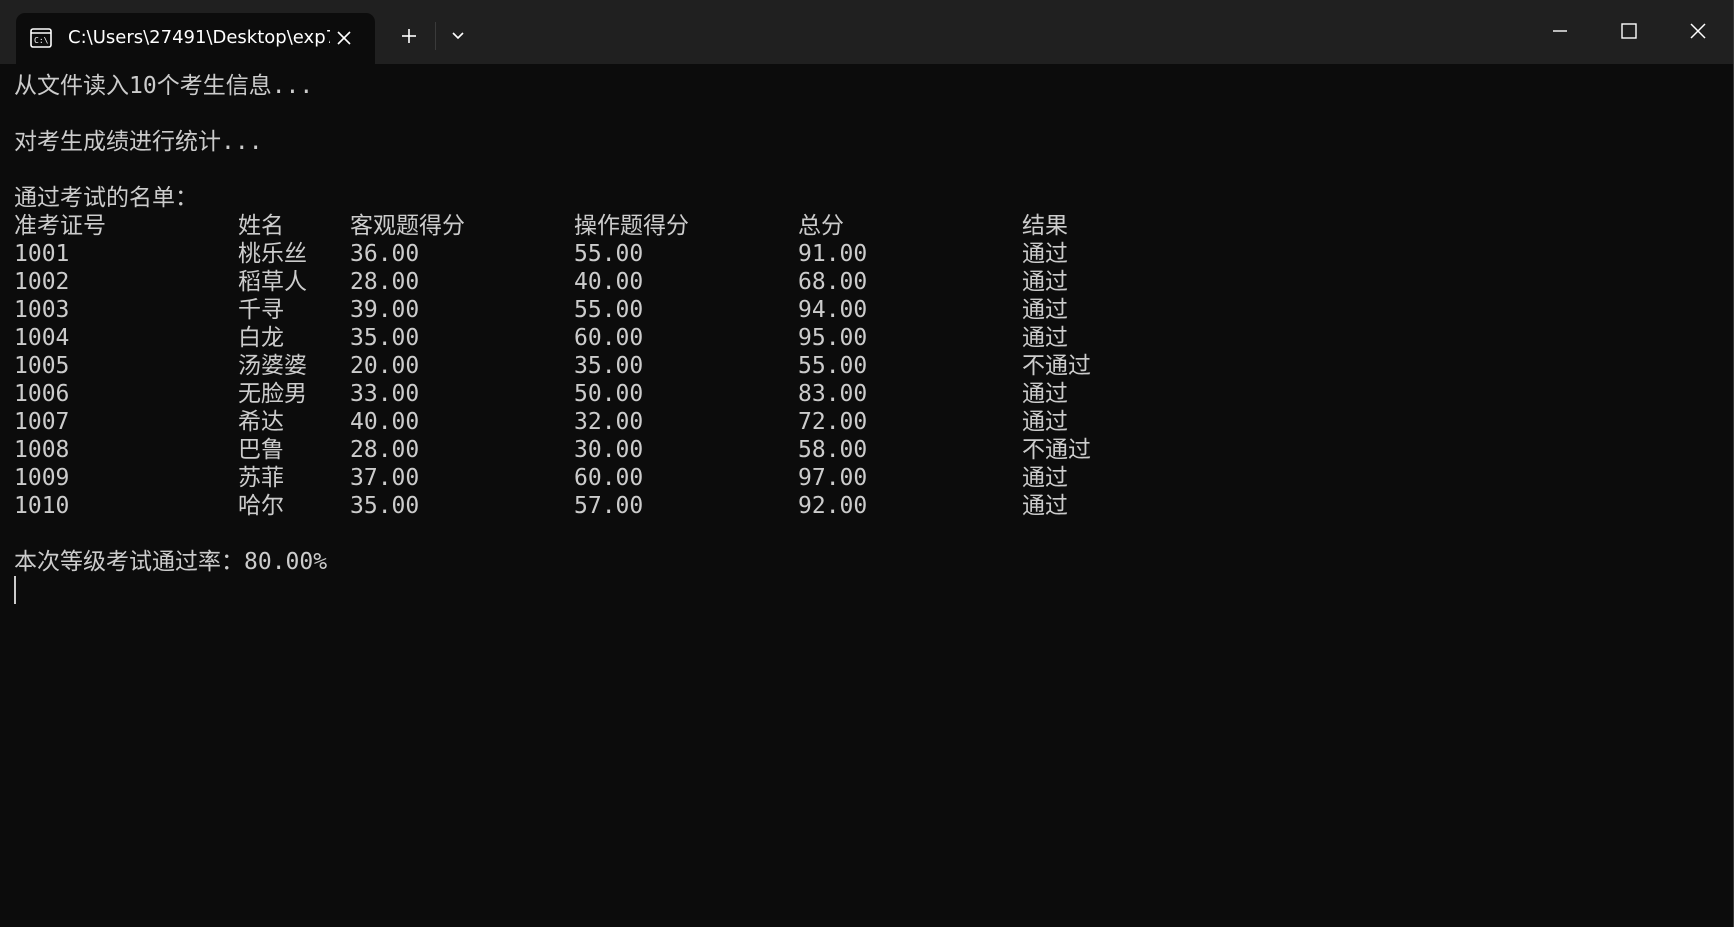 Image resolution: width=1734 pixels, height=927 pixels. Describe the element at coordinates (272, 394) in the screenshot. I see `cell-name: 无脸男` at that location.